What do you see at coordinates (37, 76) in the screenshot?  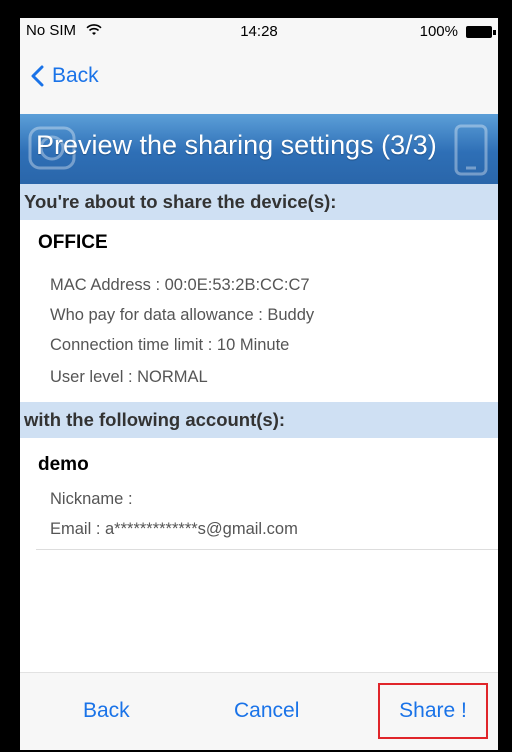 I see `chevron-left-icon` at bounding box center [37, 76].